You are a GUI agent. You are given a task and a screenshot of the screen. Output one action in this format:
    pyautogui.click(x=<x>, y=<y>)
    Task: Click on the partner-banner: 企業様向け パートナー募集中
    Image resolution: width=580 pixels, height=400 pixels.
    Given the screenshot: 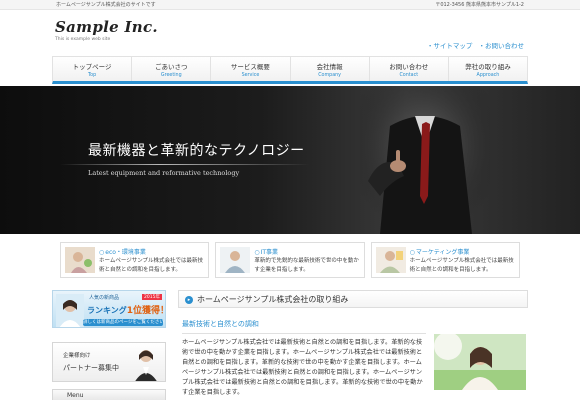 What is the action you would take?
    pyautogui.click(x=109, y=362)
    